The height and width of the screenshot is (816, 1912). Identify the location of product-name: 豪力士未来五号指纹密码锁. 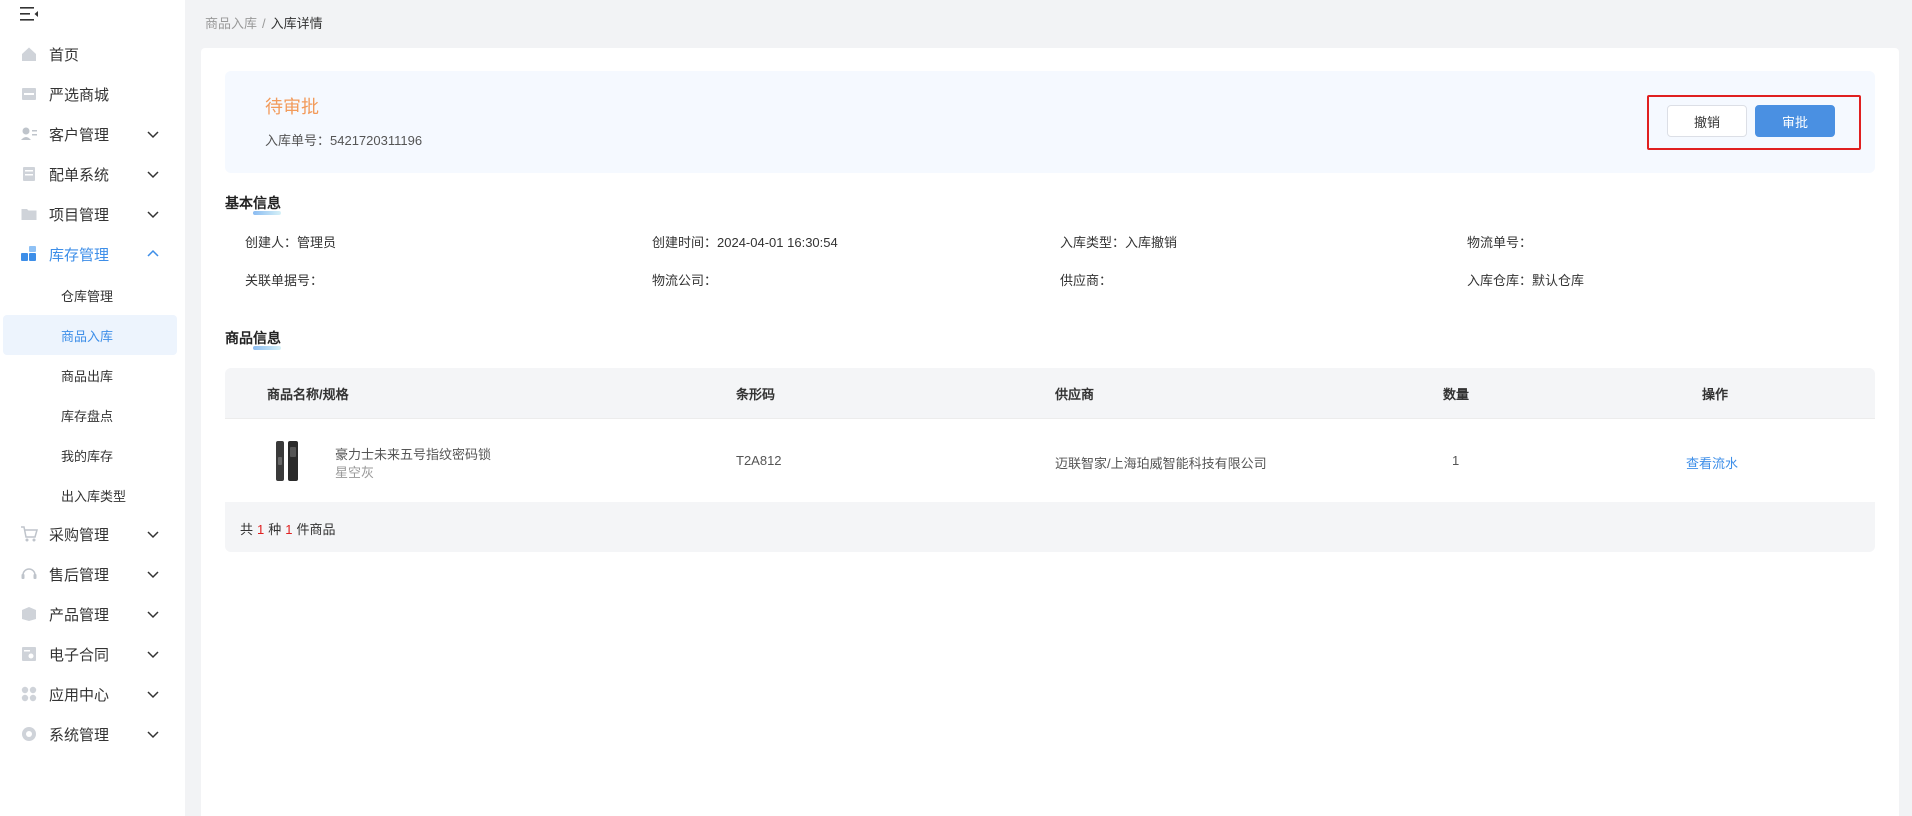
(413, 454).